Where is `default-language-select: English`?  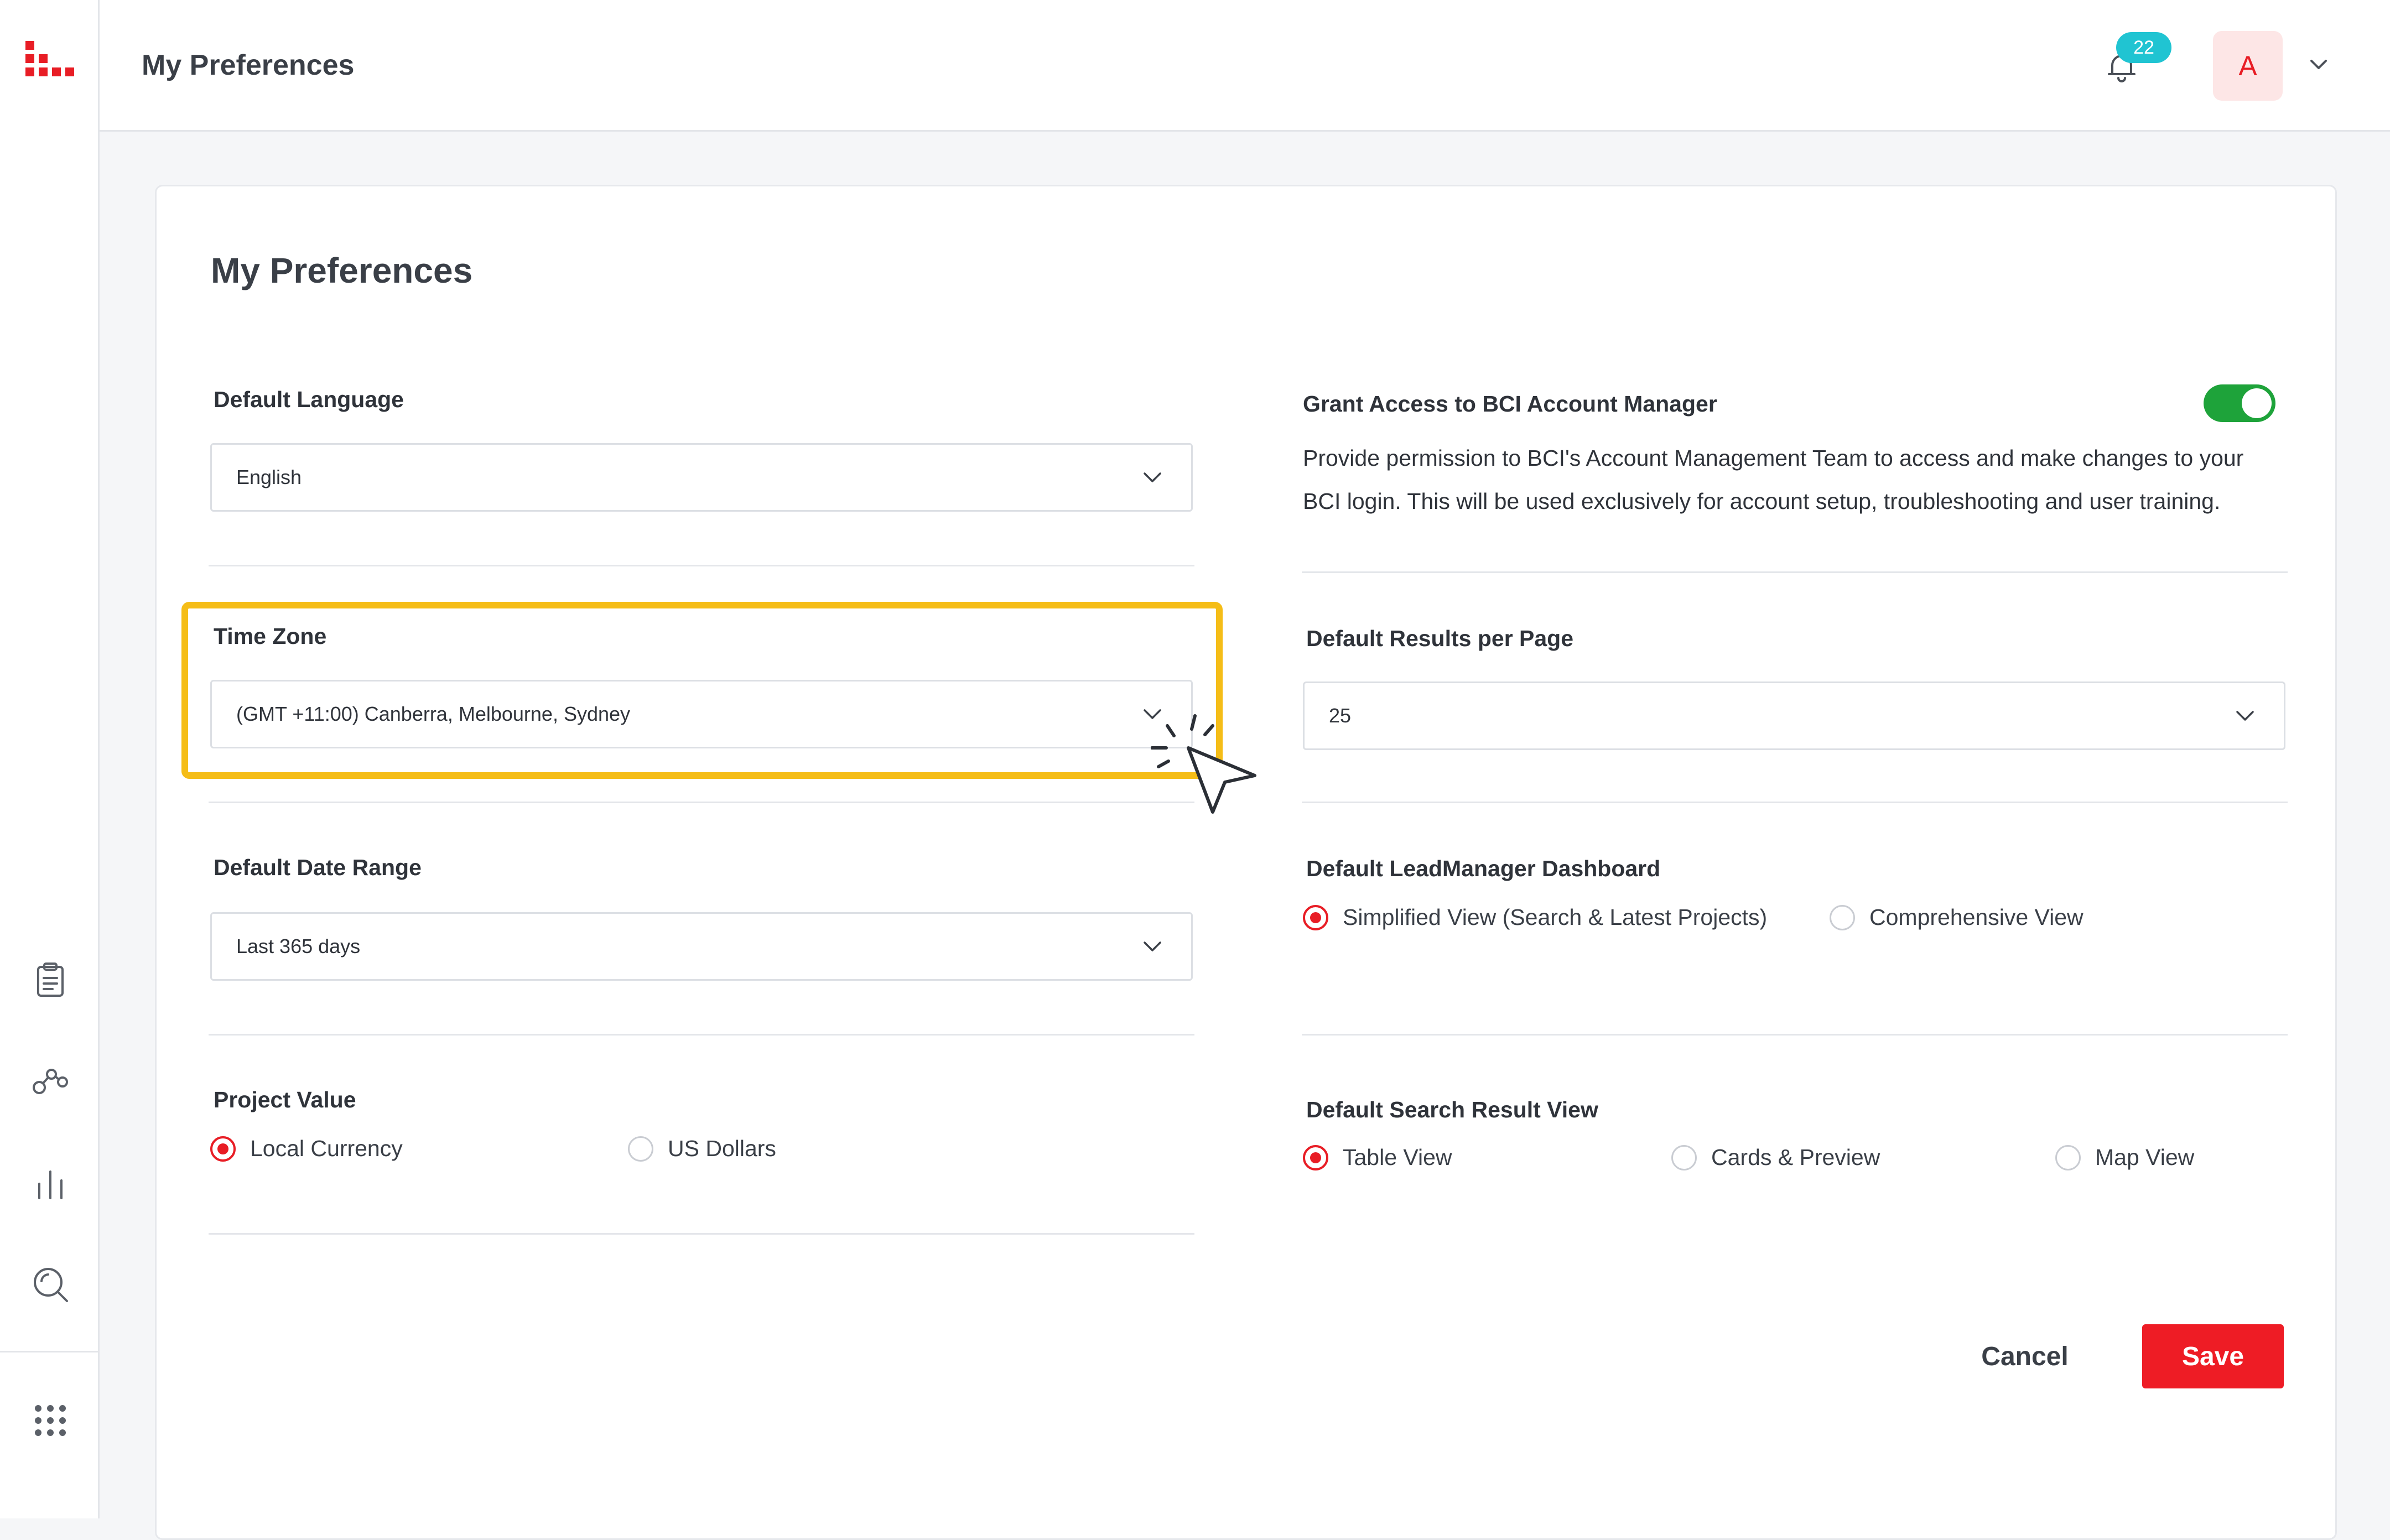
default-language-select: English is located at coordinates (701, 477).